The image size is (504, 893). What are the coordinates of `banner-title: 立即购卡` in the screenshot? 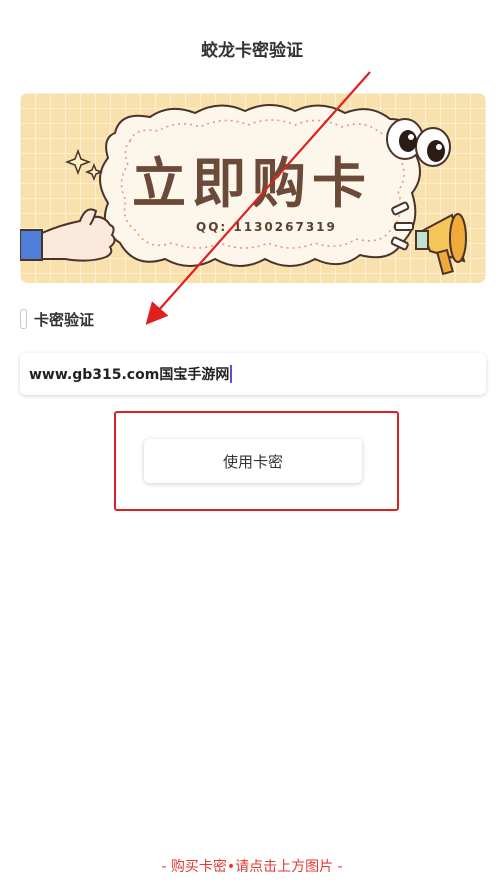 It's located at (252, 183).